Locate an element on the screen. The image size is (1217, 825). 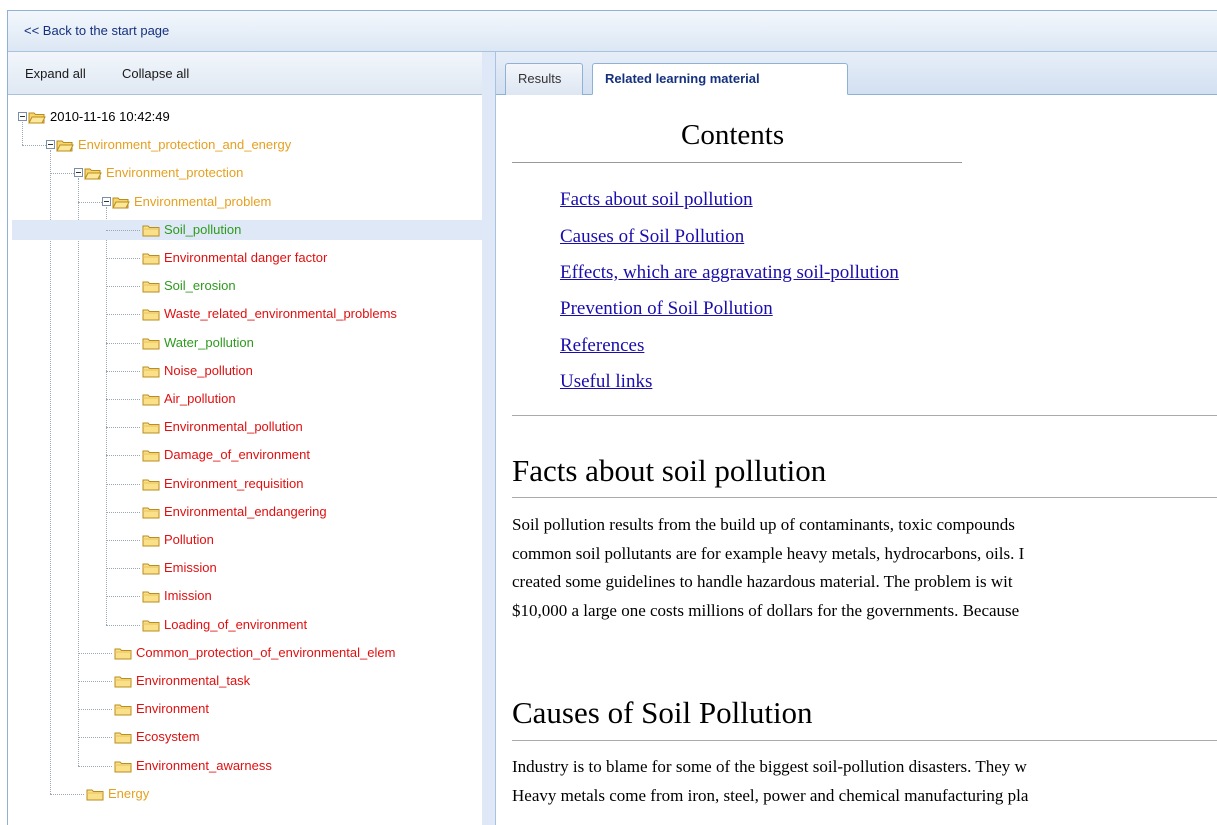
tree-node: Environment_awarness is located at coordinates (245, 766).